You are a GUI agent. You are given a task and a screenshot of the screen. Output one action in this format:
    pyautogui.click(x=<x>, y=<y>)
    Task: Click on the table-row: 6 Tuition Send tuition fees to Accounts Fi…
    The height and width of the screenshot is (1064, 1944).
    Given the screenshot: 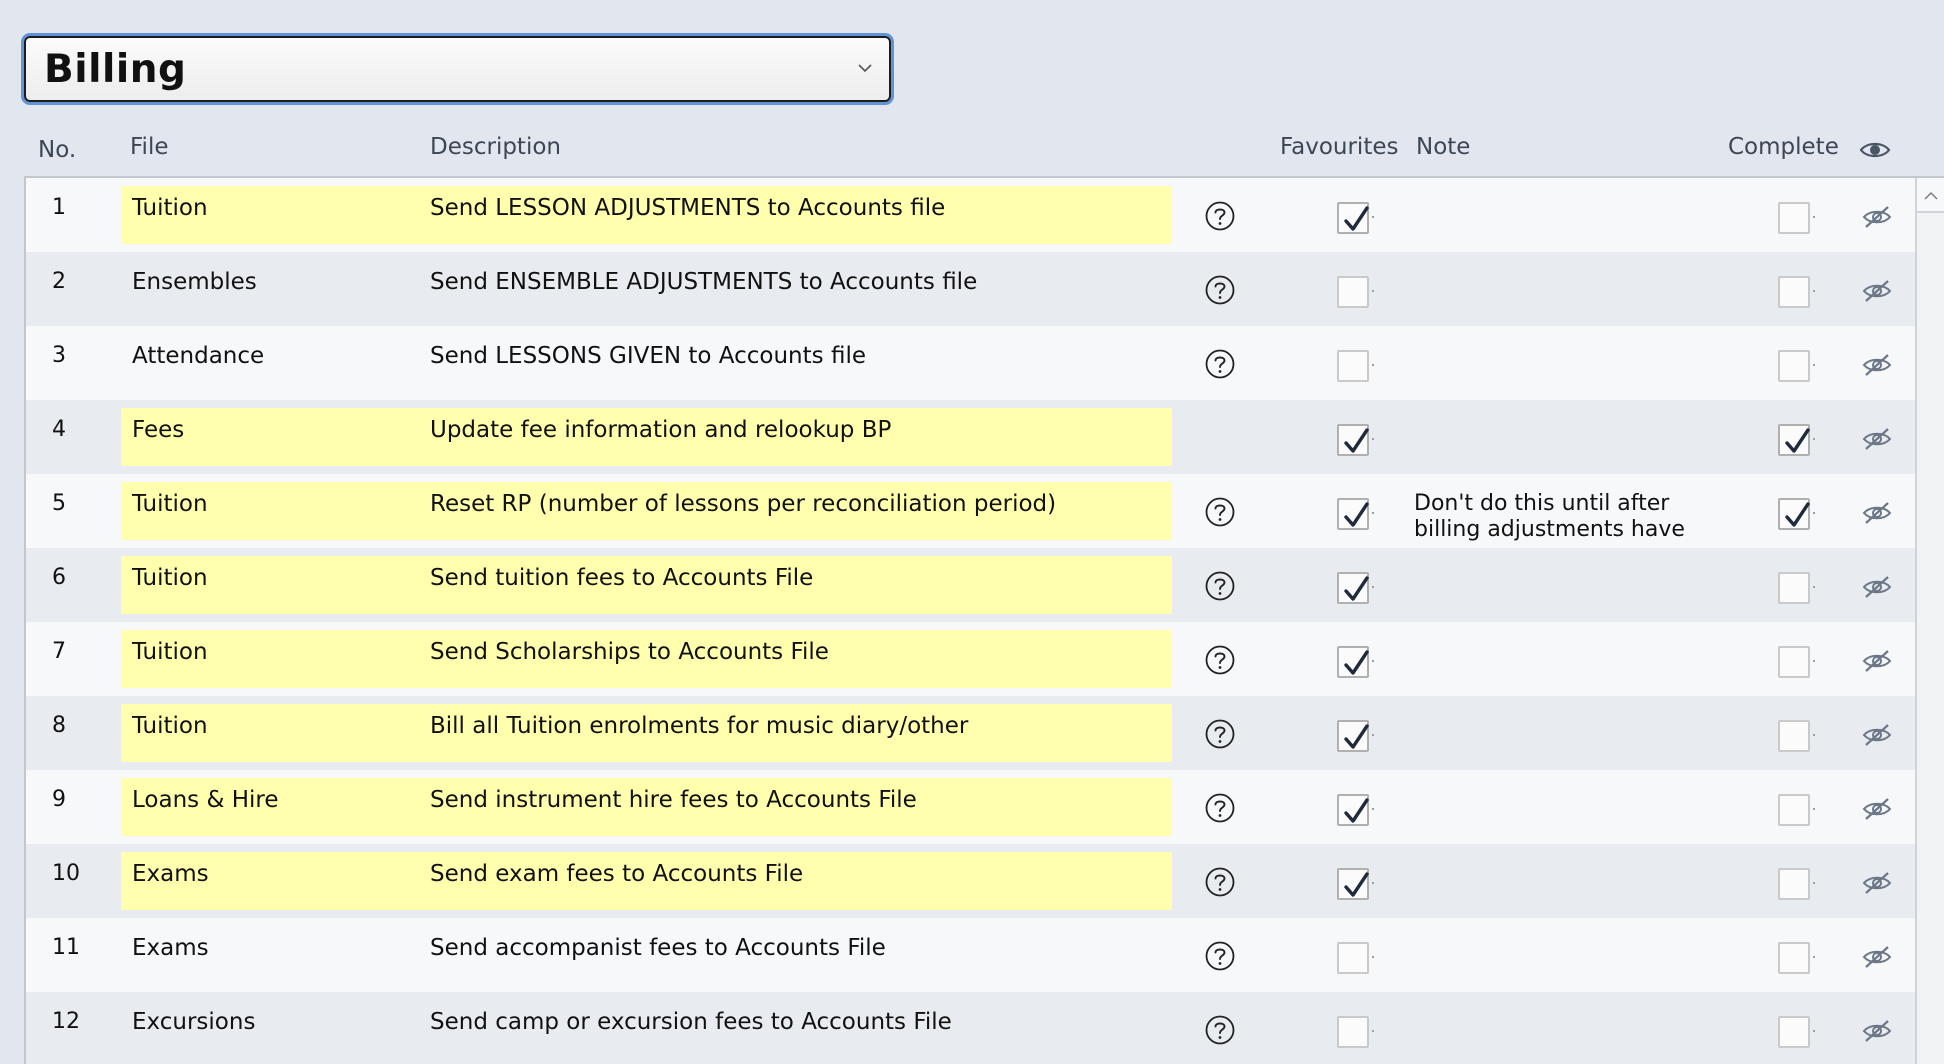 What is the action you would take?
    pyautogui.click(x=971, y=585)
    